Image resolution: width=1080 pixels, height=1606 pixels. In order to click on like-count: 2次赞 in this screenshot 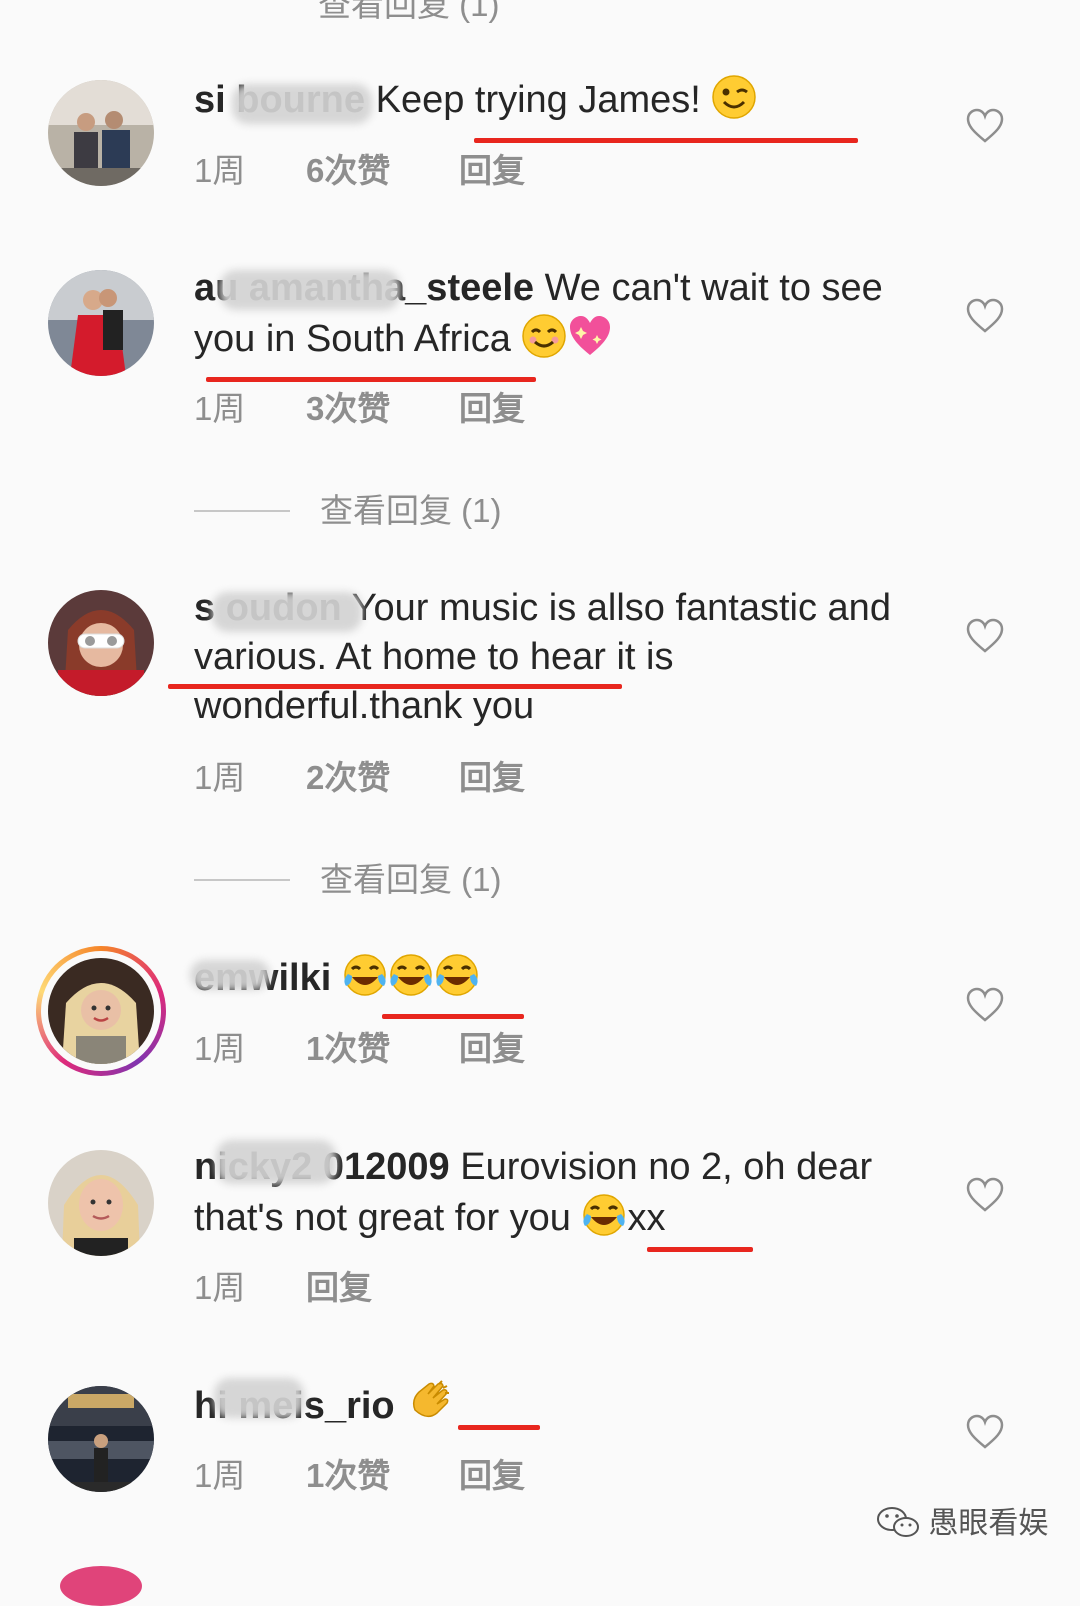, I will do `click(382, 775)`.